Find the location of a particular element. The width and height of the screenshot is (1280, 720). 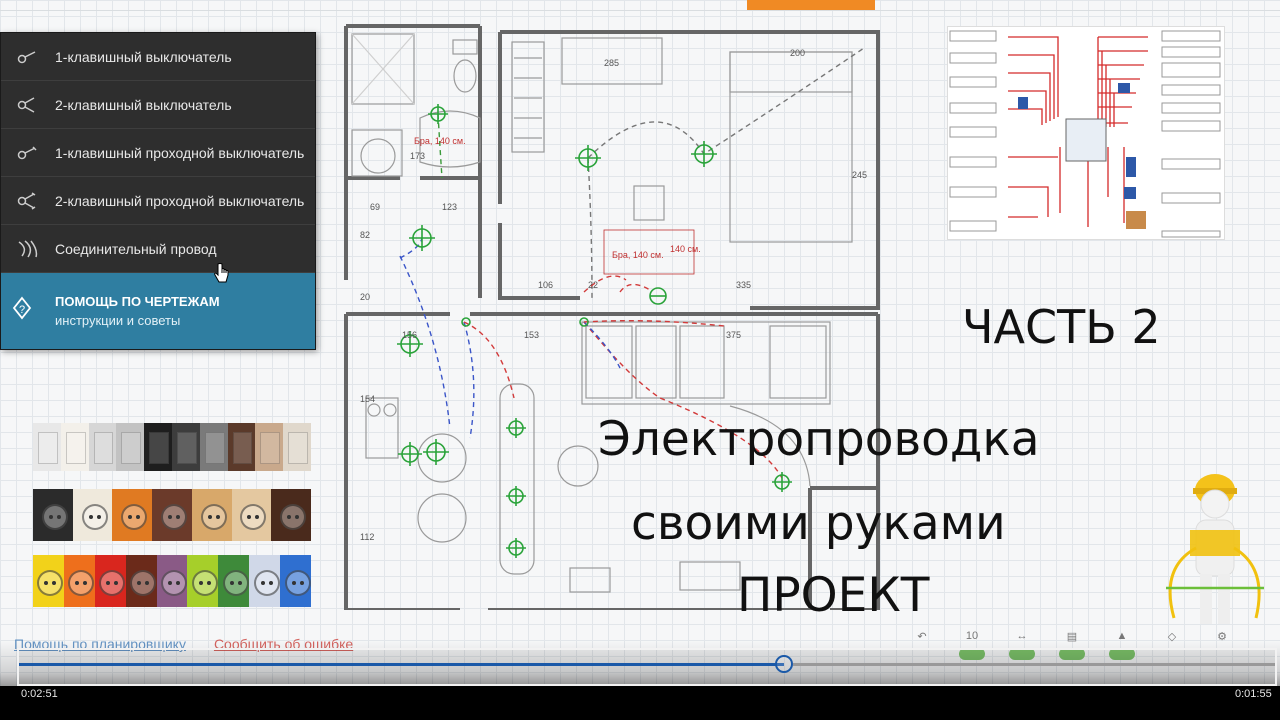

svg-text: 173 is located at coordinates (417, 156).